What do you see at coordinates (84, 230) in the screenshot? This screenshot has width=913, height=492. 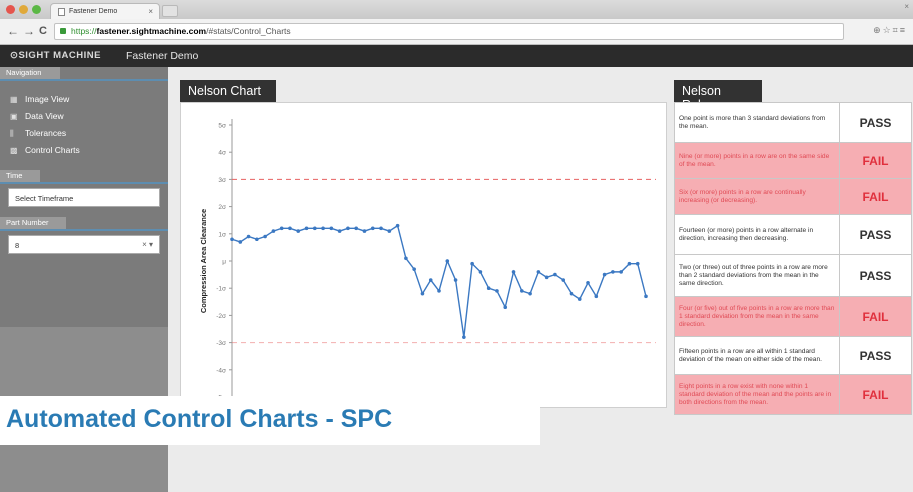 I see `part-number-divider` at bounding box center [84, 230].